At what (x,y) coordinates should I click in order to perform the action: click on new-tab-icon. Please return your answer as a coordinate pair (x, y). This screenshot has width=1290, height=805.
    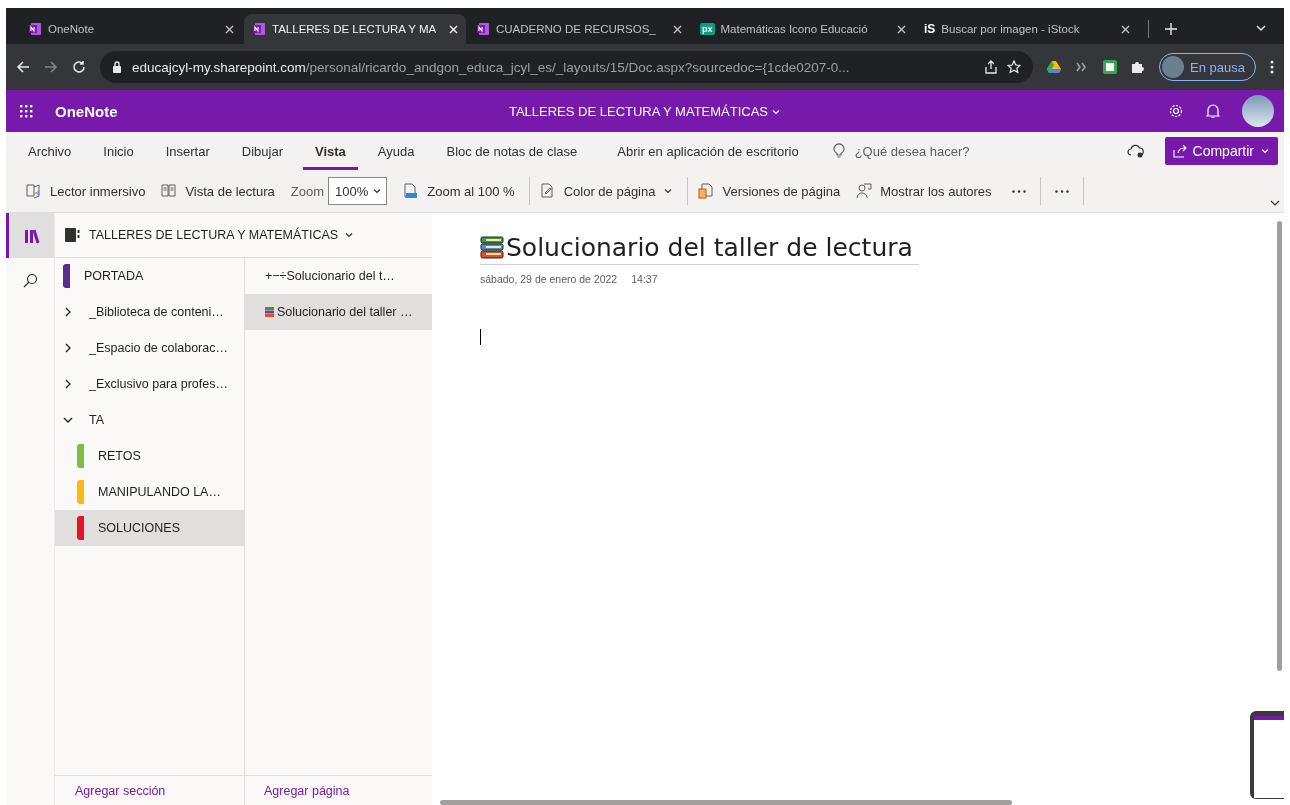
    Looking at the image, I should click on (1171, 29).